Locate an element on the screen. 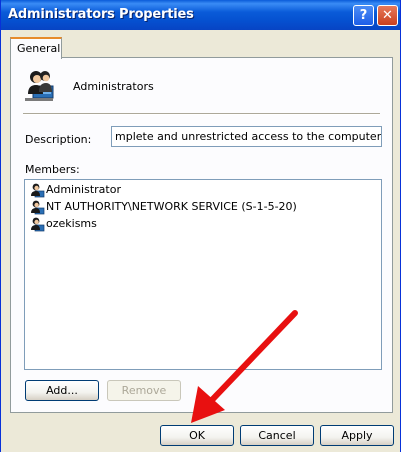 This screenshot has height=452, width=401. members-label: Members: is located at coordinates (52, 169).